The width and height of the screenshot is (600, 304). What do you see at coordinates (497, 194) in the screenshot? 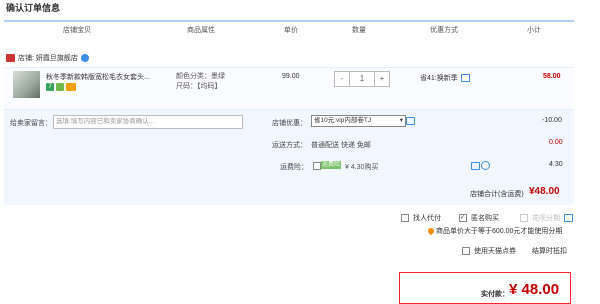
I see `store-total-label: 店铺合计(含运费)` at bounding box center [497, 194].